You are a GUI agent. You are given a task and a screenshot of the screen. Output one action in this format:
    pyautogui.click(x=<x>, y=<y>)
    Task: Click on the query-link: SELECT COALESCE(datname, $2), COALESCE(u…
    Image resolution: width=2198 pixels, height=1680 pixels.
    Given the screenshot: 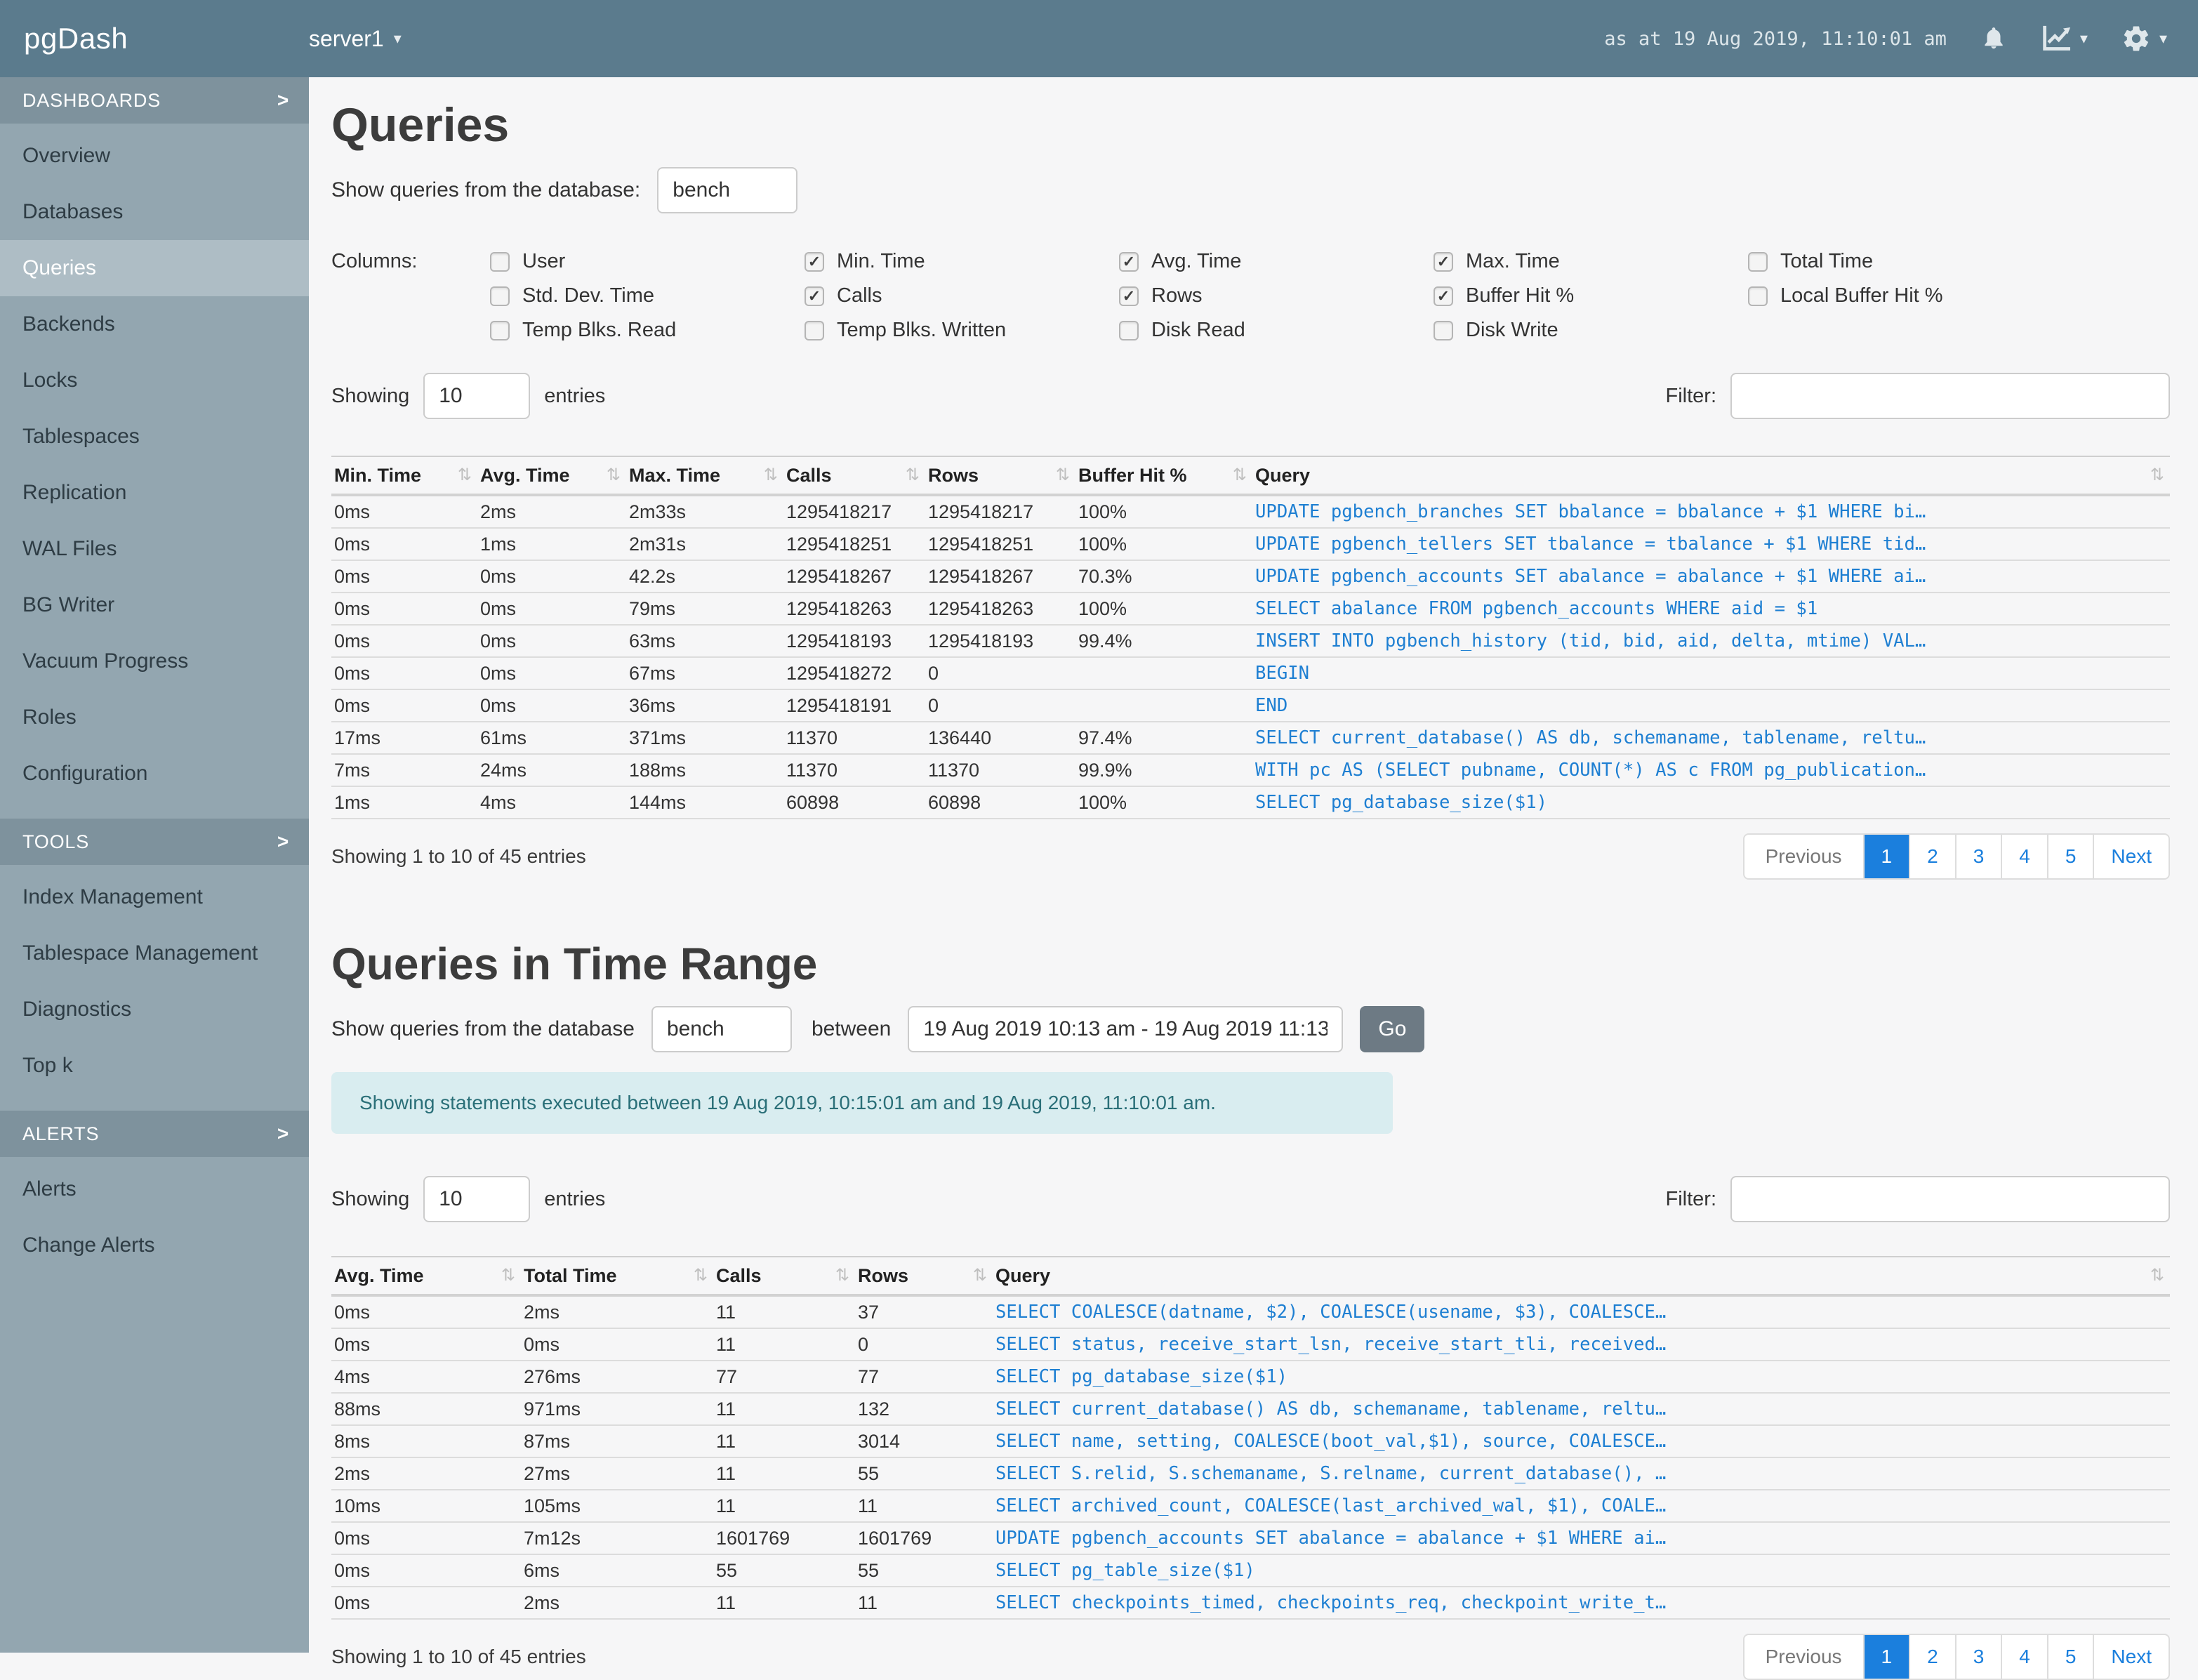 What is the action you would take?
    pyautogui.click(x=1581, y=1312)
    